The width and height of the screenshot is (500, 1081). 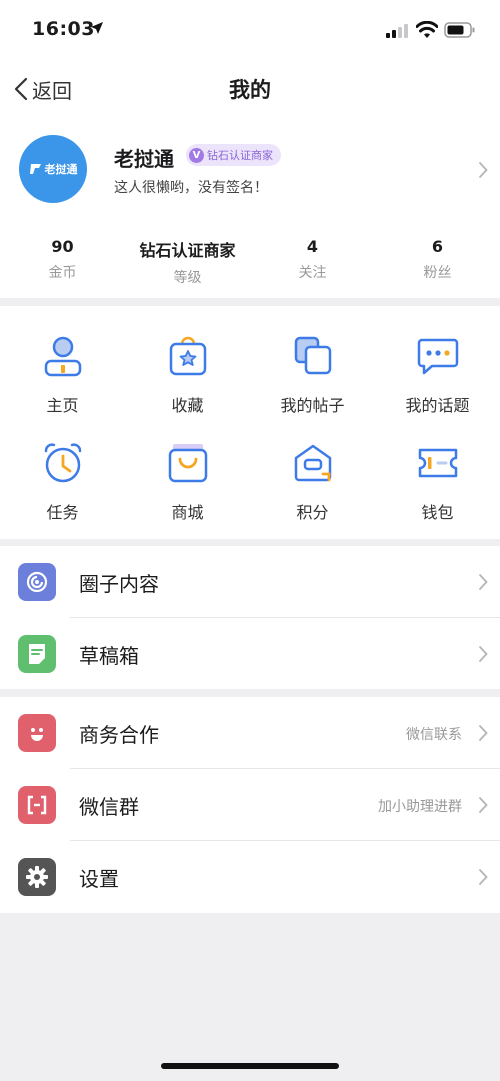 What do you see at coordinates (144, 159) in the screenshot?
I see `user-name: 老挝通` at bounding box center [144, 159].